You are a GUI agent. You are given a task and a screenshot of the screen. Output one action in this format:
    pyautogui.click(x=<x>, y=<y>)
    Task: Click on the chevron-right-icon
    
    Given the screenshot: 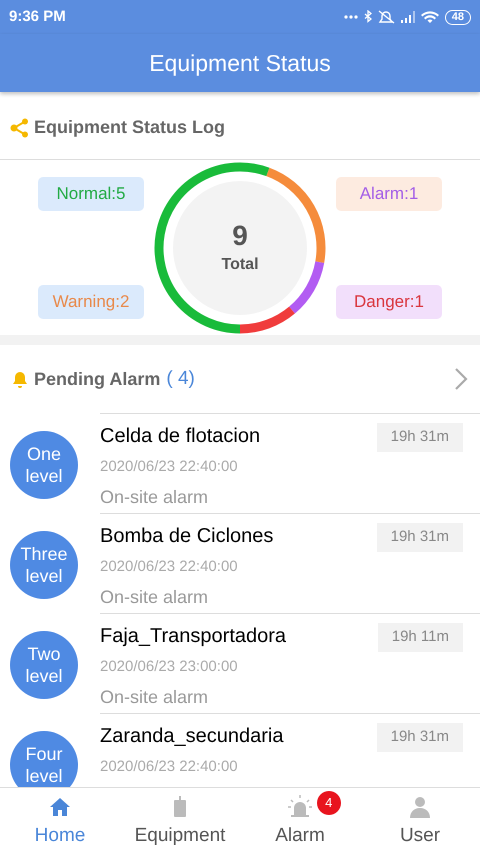 What is the action you would take?
    pyautogui.click(x=461, y=379)
    